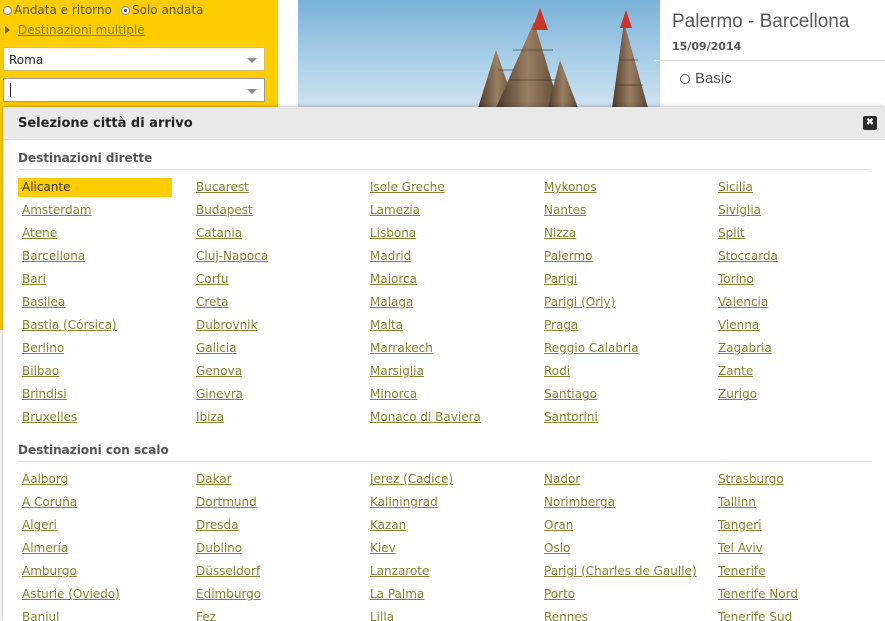 This screenshot has height=621, width=885. Describe the element at coordinates (95, 479) in the screenshot. I see `destination-link: Aalborg` at that location.